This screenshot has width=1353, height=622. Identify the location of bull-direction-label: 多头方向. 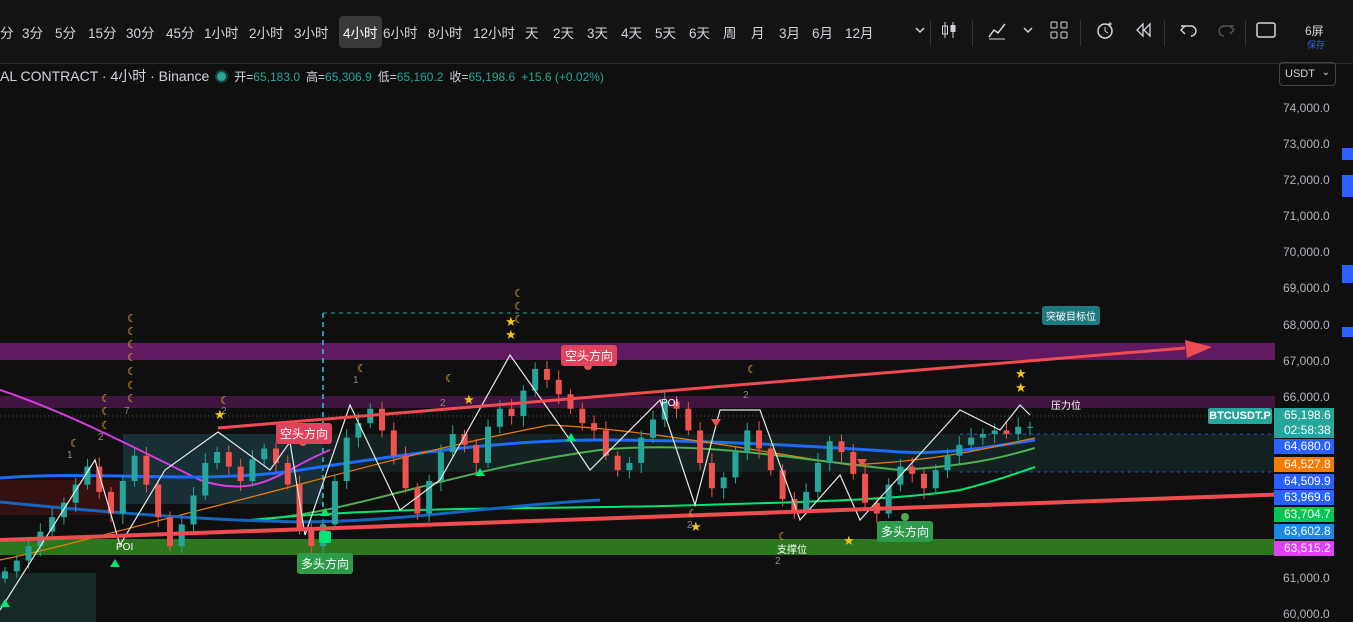
(325, 563).